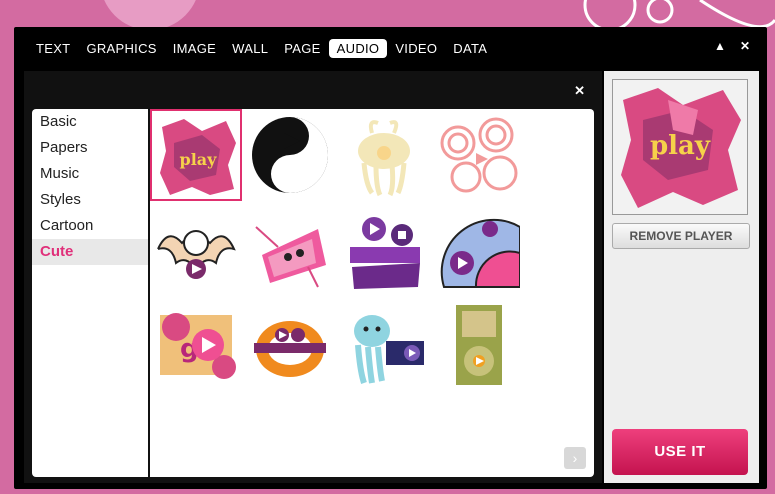  Describe the element at coordinates (53, 48) in the screenshot. I see `tab-text: TEXT` at that location.